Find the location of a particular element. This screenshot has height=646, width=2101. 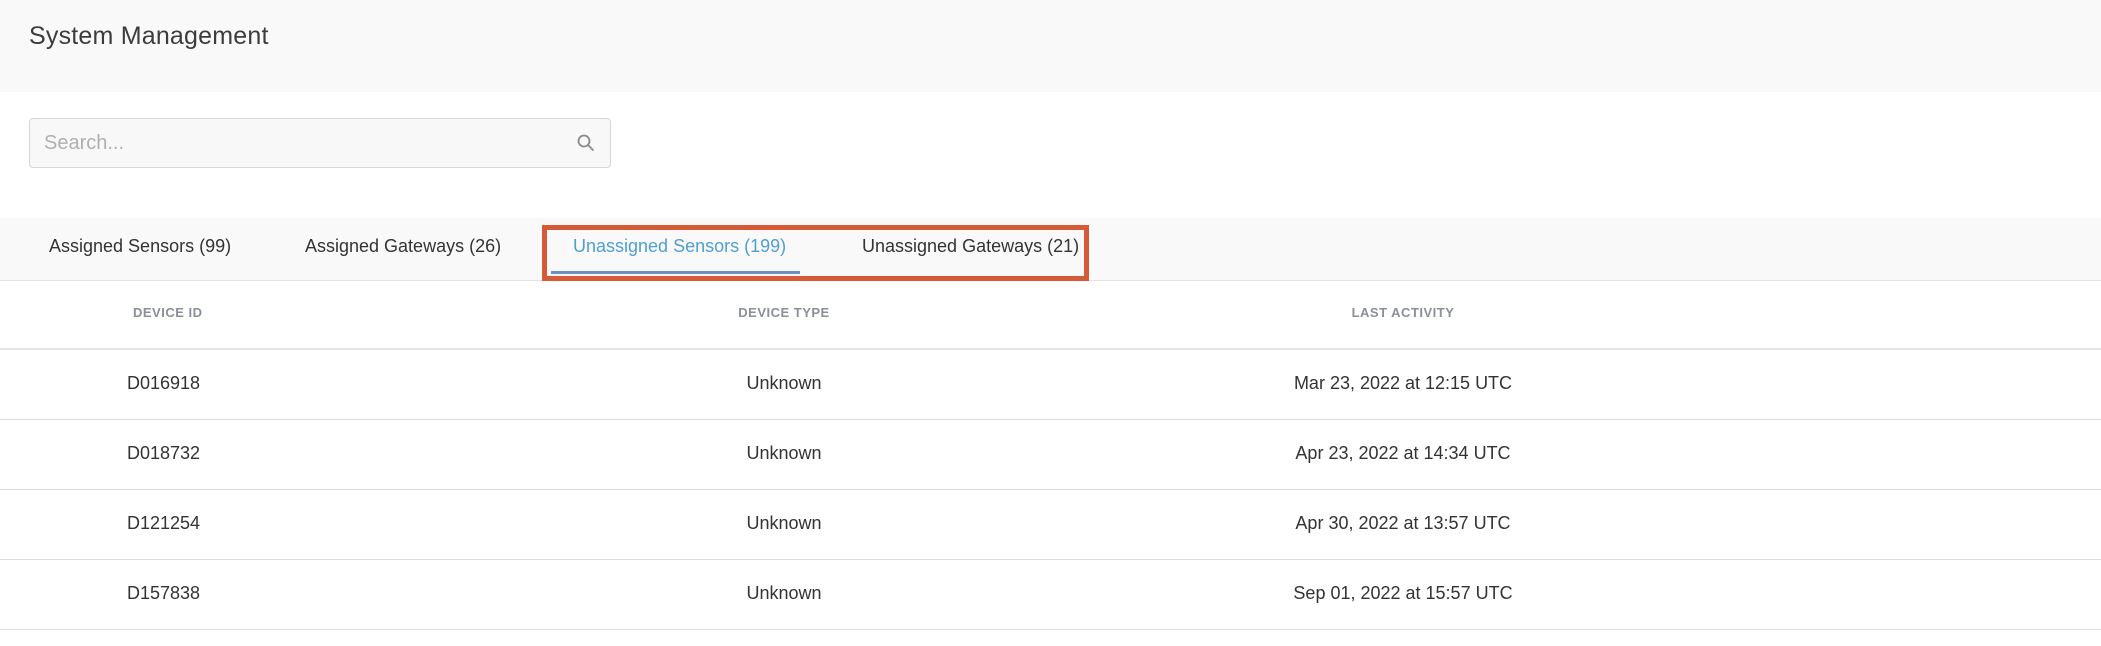

search-input is located at coordinates (300, 143).